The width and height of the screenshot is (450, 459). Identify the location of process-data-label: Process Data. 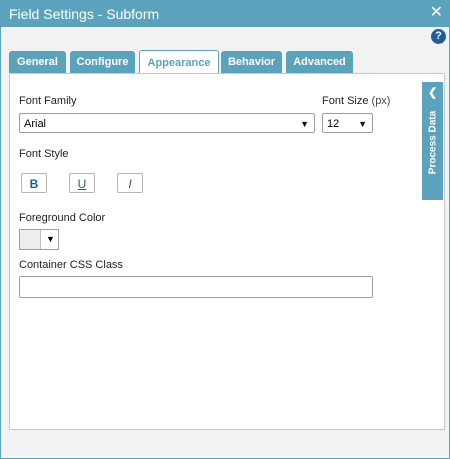
(433, 142).